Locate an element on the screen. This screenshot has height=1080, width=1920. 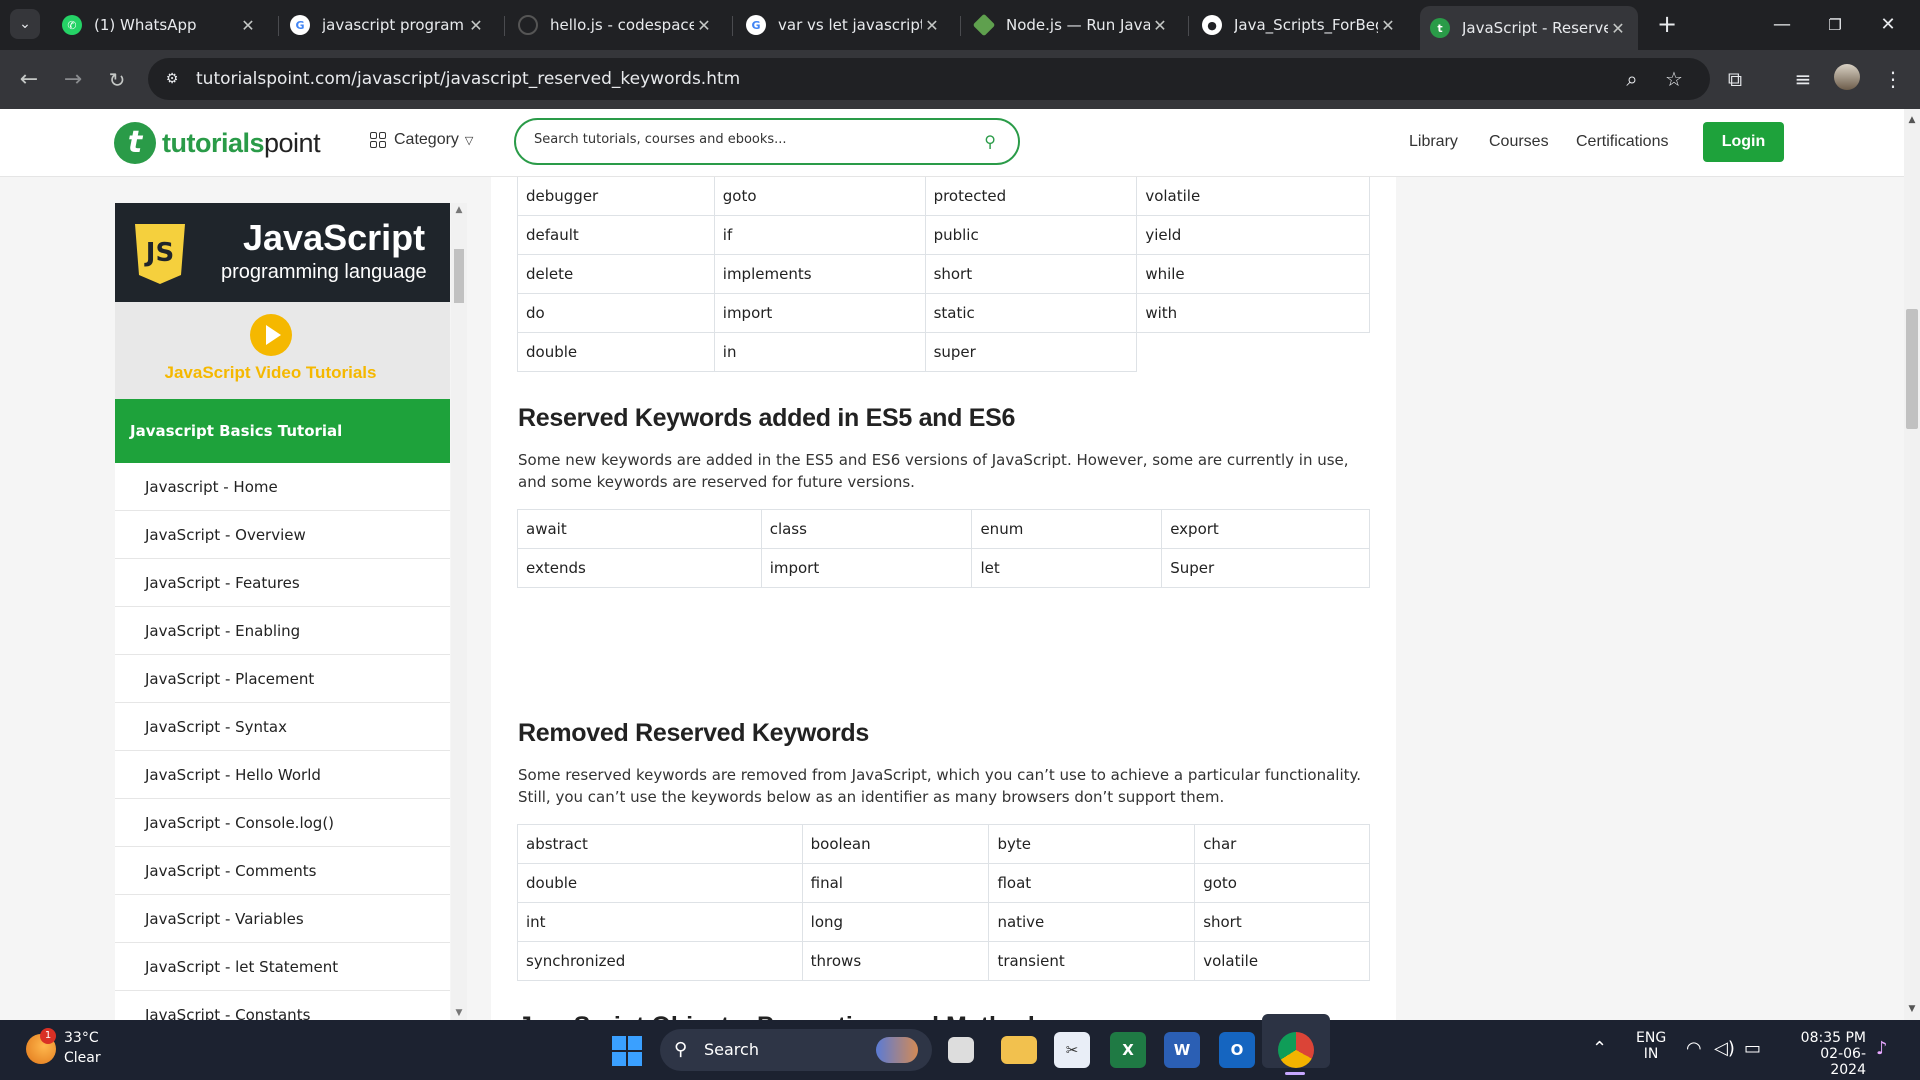
table-cell: yield is located at coordinates (1253, 235).